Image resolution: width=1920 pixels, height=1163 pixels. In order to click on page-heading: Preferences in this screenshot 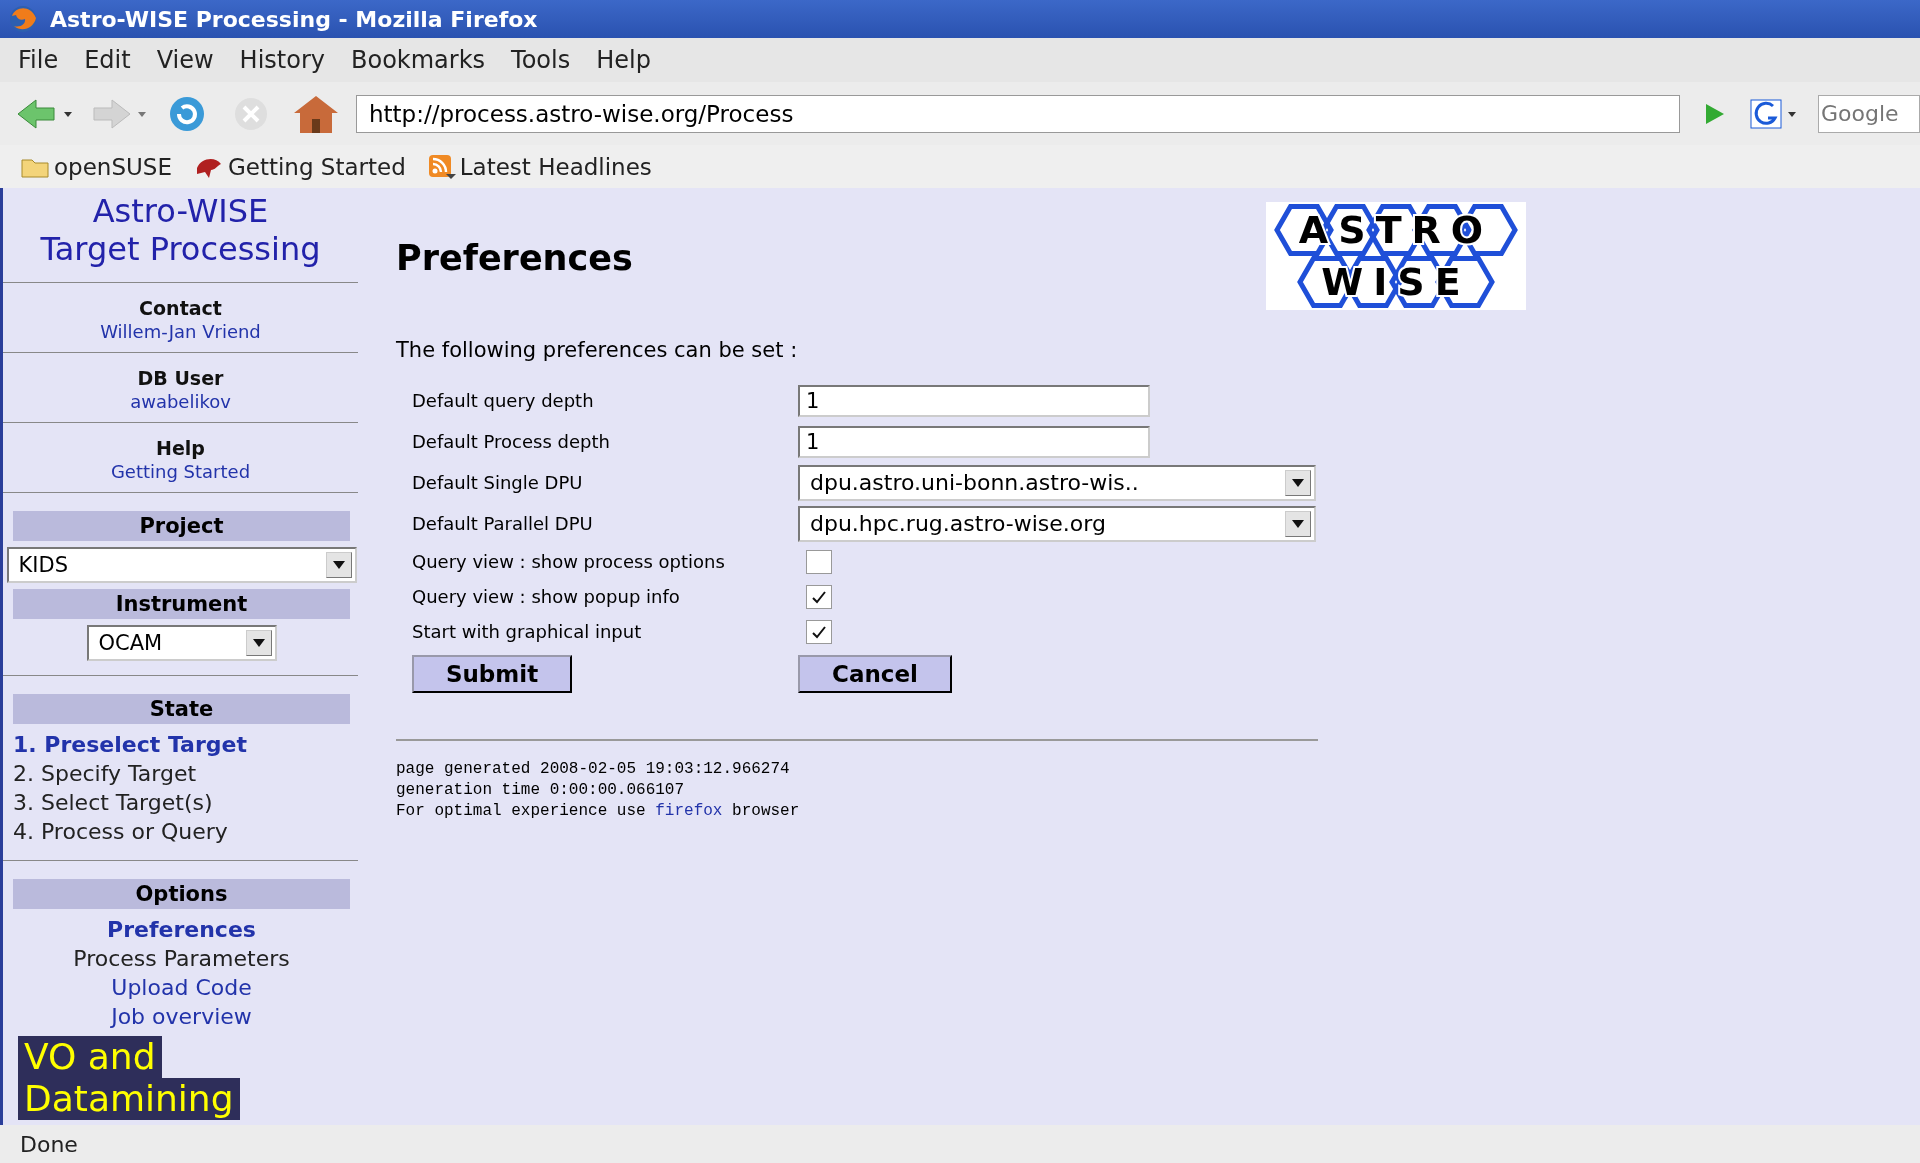, I will do `click(514, 259)`.